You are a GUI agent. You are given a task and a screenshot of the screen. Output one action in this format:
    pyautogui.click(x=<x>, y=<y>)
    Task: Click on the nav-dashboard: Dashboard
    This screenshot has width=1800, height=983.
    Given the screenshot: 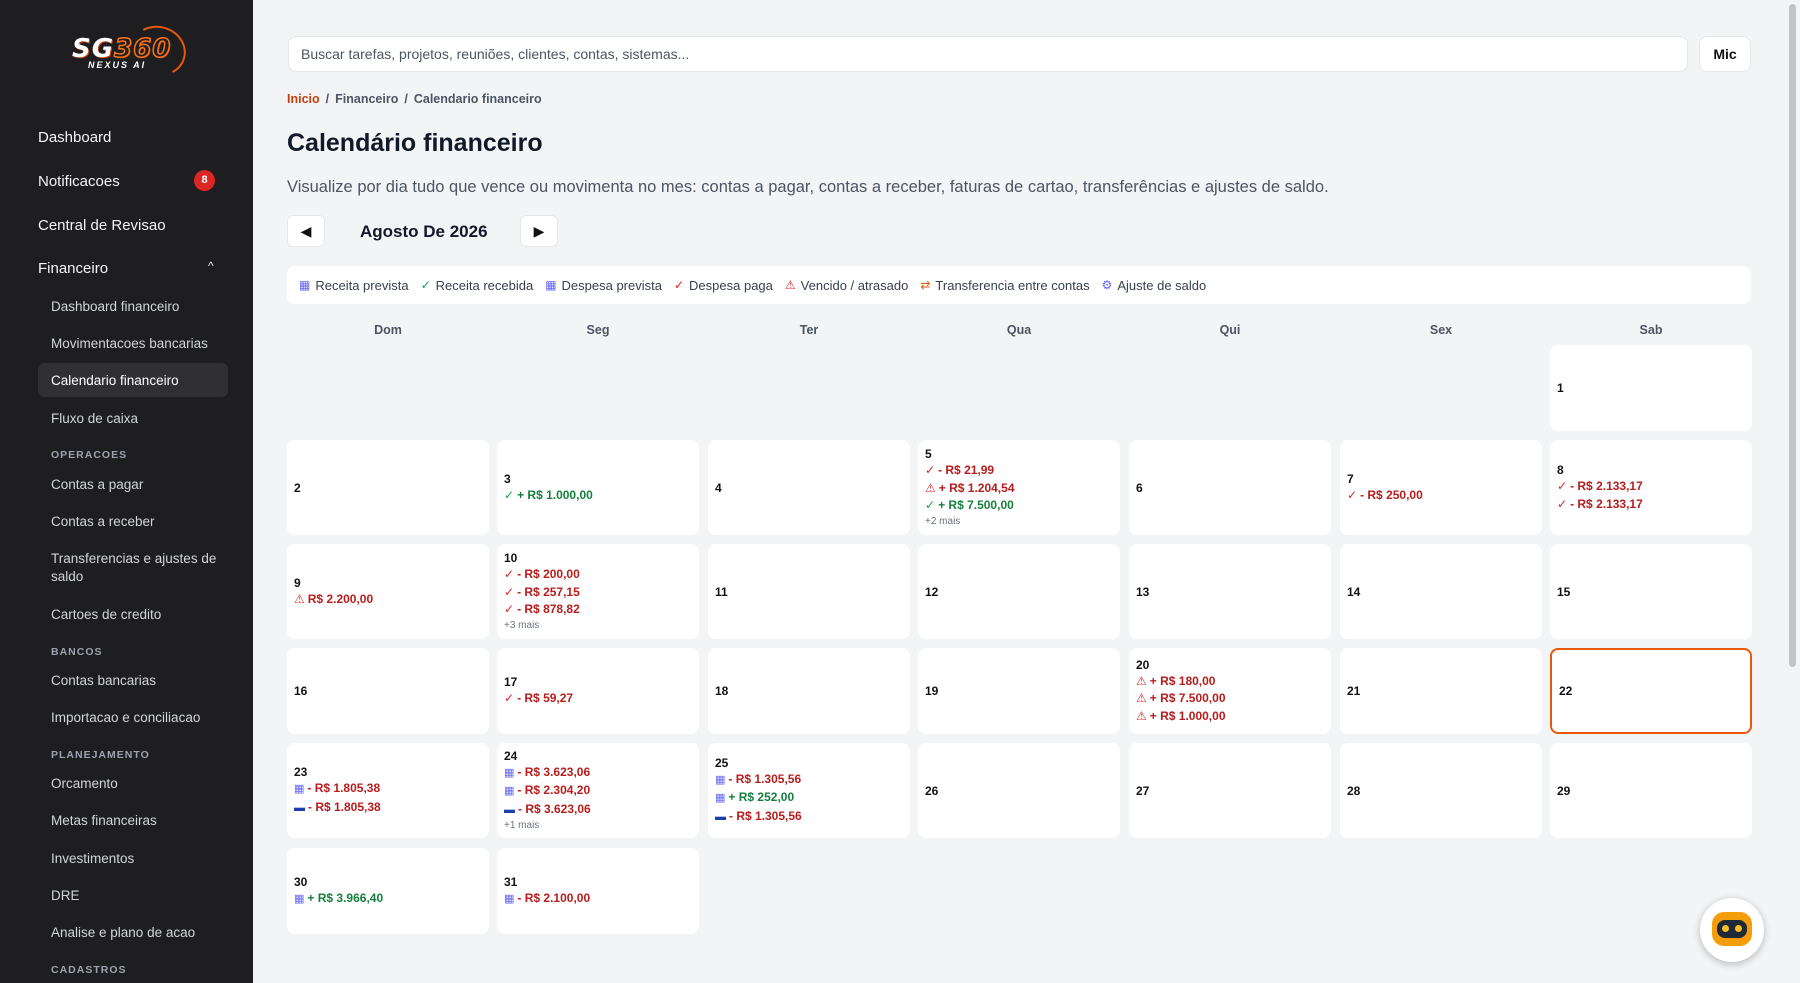 What is the action you would take?
    pyautogui.click(x=74, y=137)
    